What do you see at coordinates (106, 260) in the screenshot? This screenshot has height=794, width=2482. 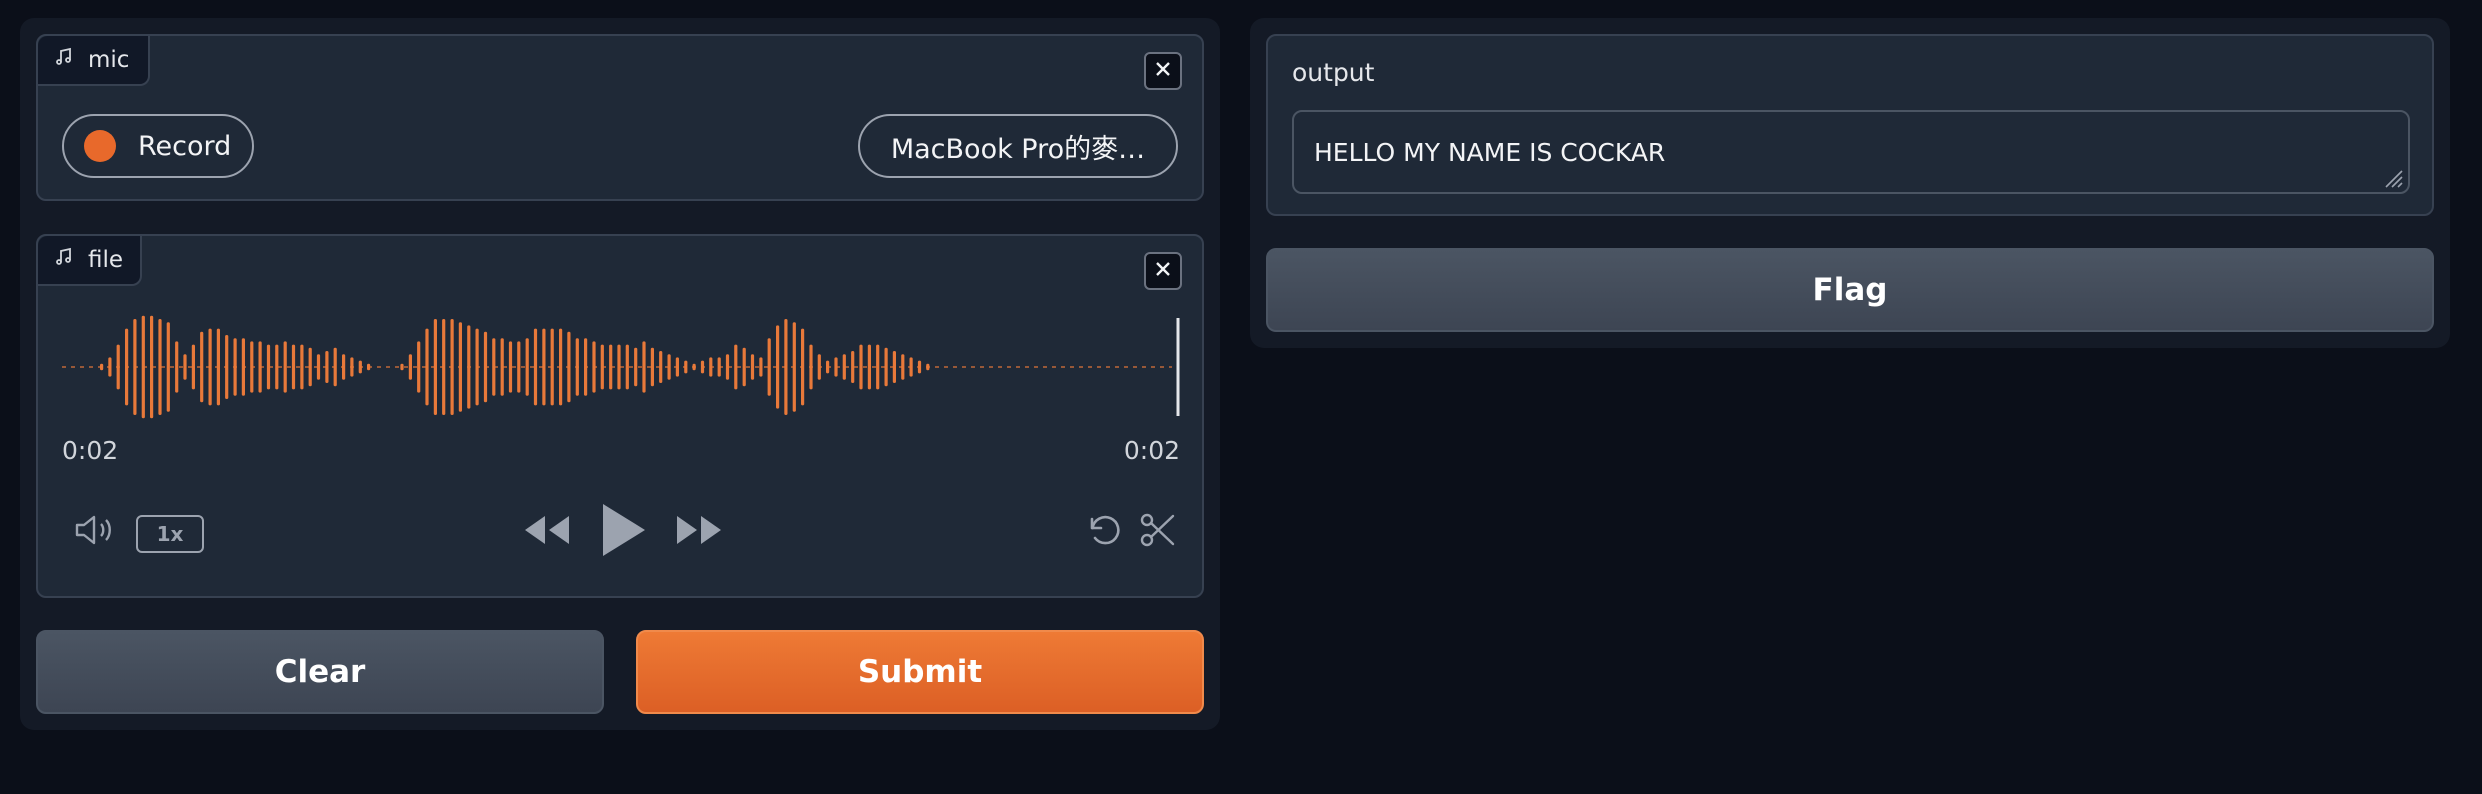 I see `file-label: file` at bounding box center [106, 260].